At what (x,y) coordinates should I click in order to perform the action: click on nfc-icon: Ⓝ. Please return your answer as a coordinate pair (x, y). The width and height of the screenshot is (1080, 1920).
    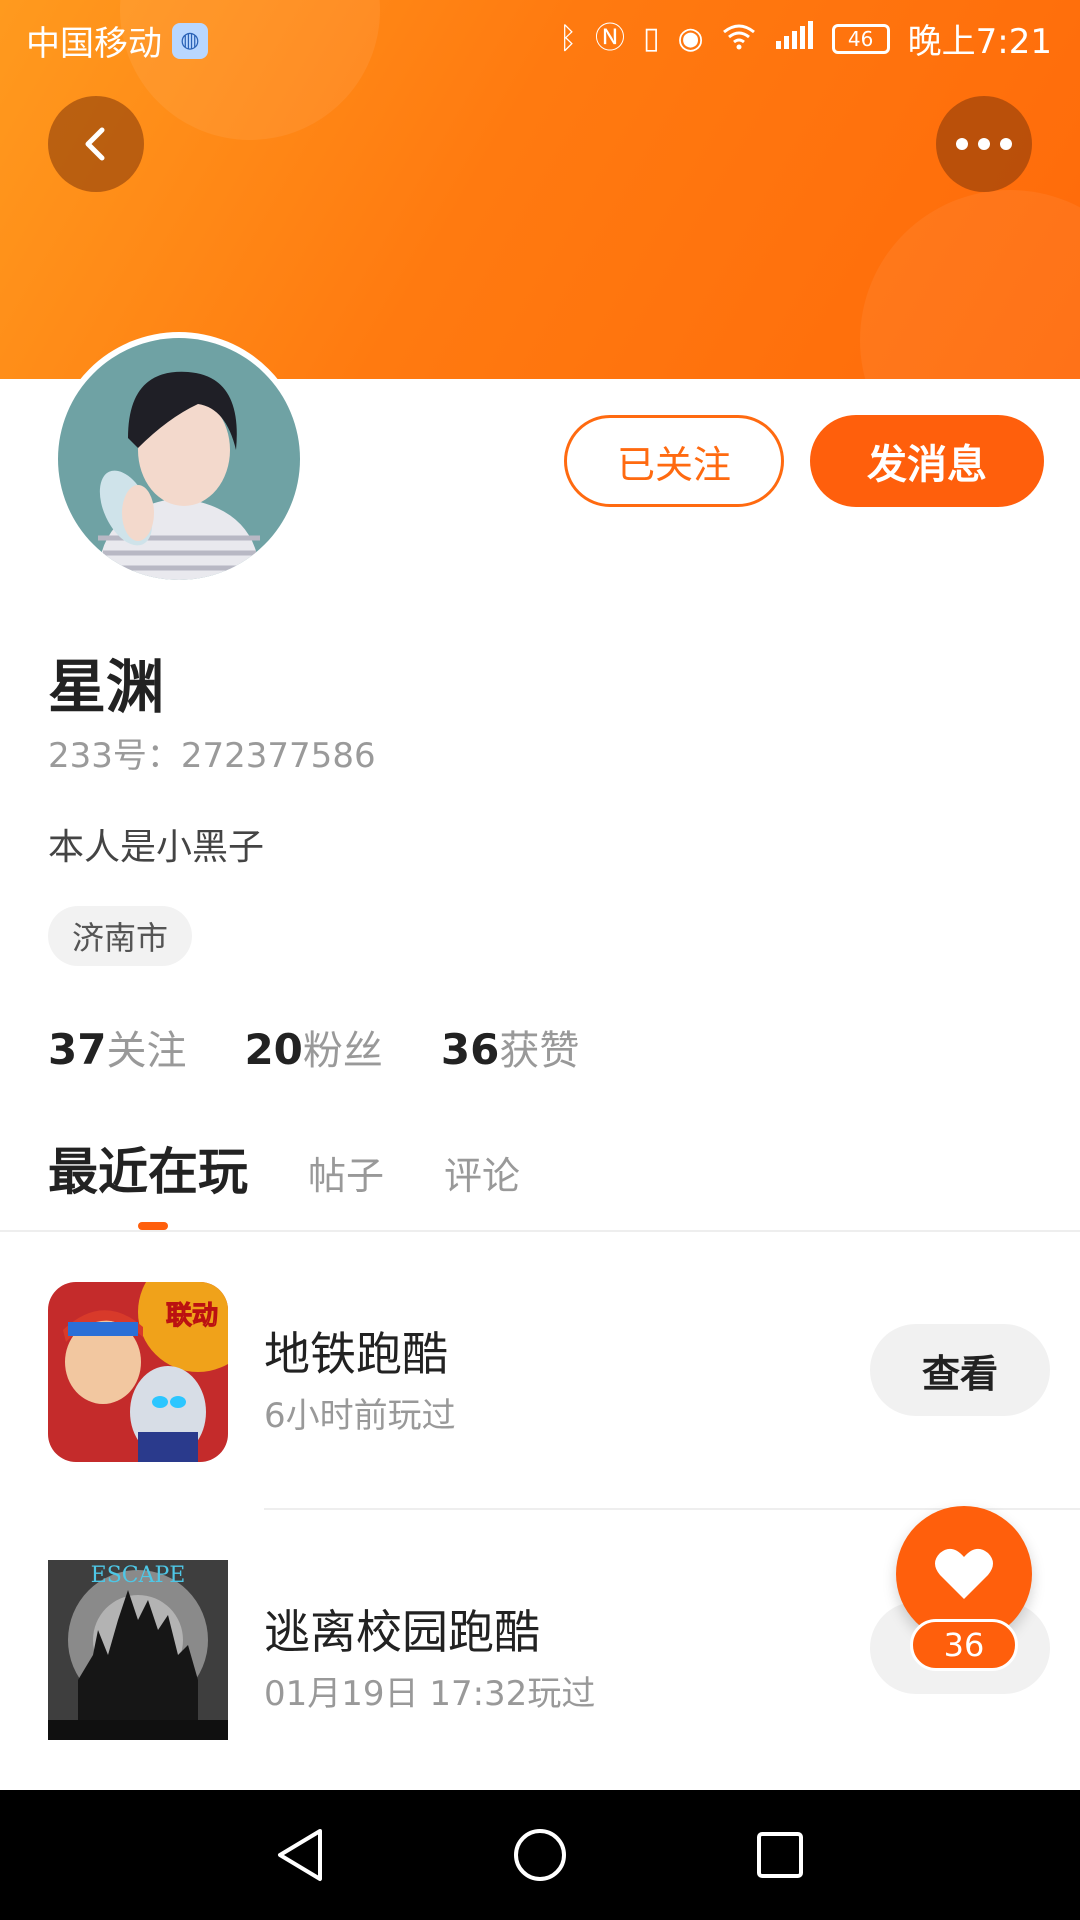
    Looking at the image, I should click on (609, 38).